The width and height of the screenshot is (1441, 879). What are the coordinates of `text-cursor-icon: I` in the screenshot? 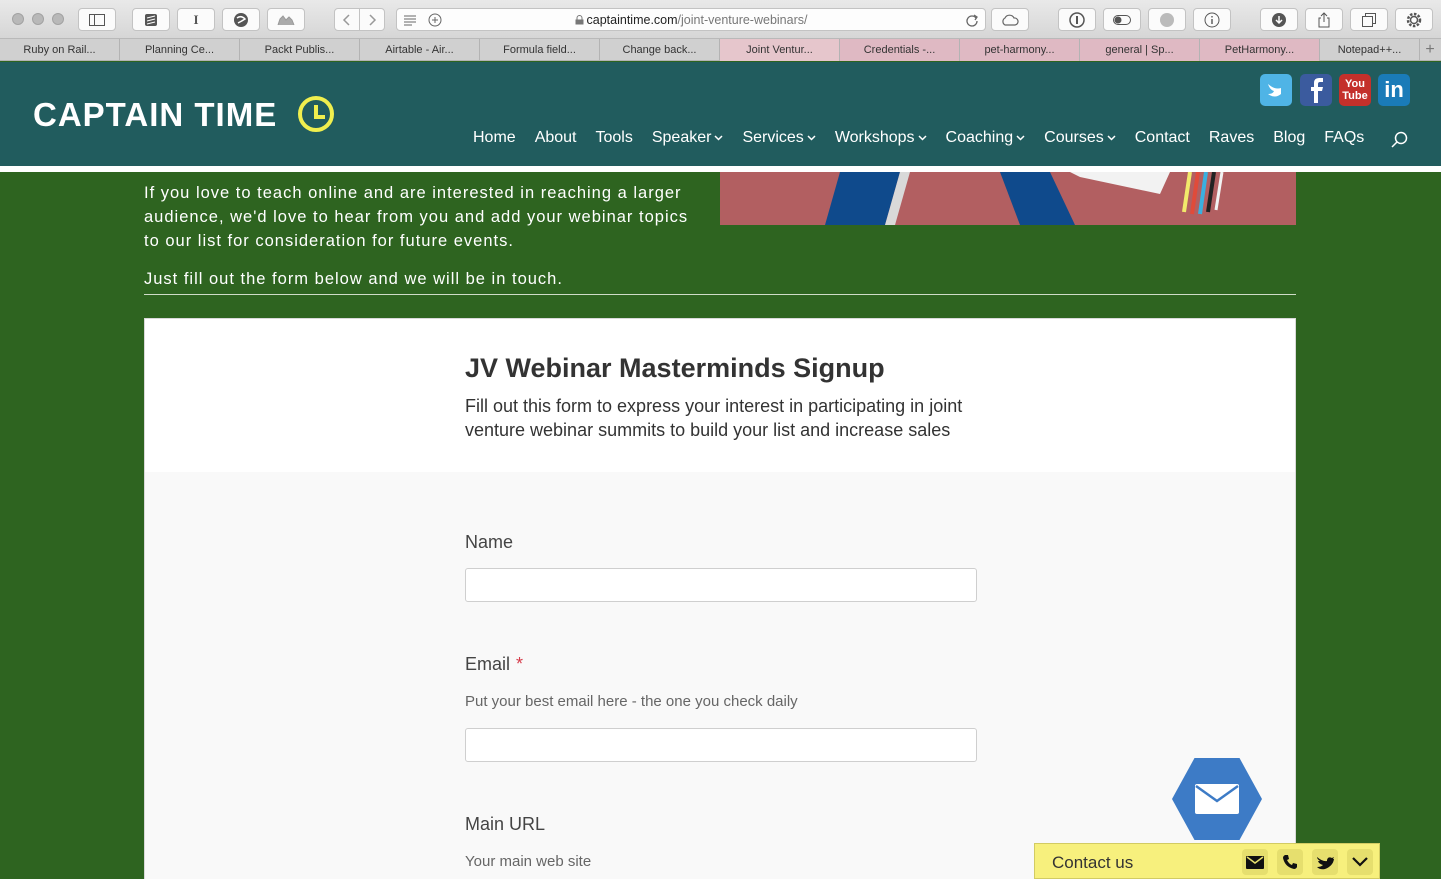 It's located at (196, 19).